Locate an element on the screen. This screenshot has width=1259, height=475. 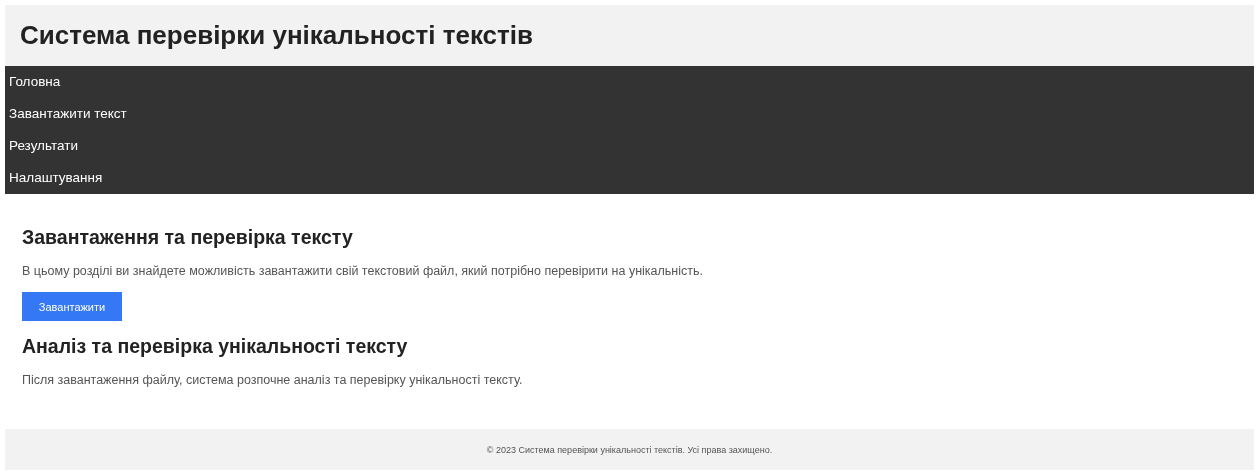
section-text: Після завантаження файлу, система розпочне аналіз та перевірку унікальності тексту. is located at coordinates (272, 380).